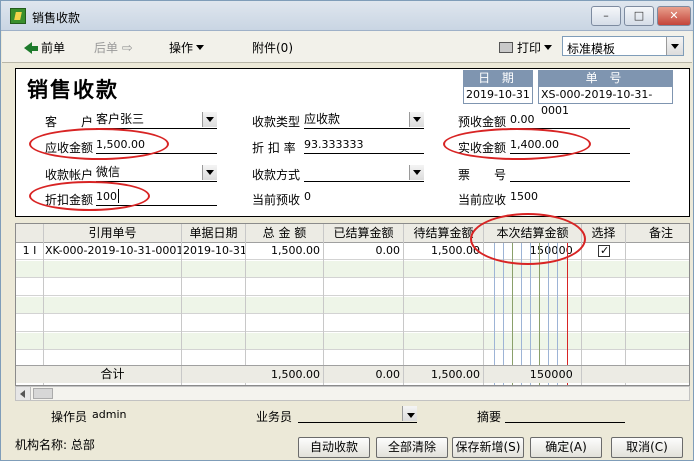  Describe the element at coordinates (444, 233) in the screenshot. I see `col-pending: 待结算金额` at that location.